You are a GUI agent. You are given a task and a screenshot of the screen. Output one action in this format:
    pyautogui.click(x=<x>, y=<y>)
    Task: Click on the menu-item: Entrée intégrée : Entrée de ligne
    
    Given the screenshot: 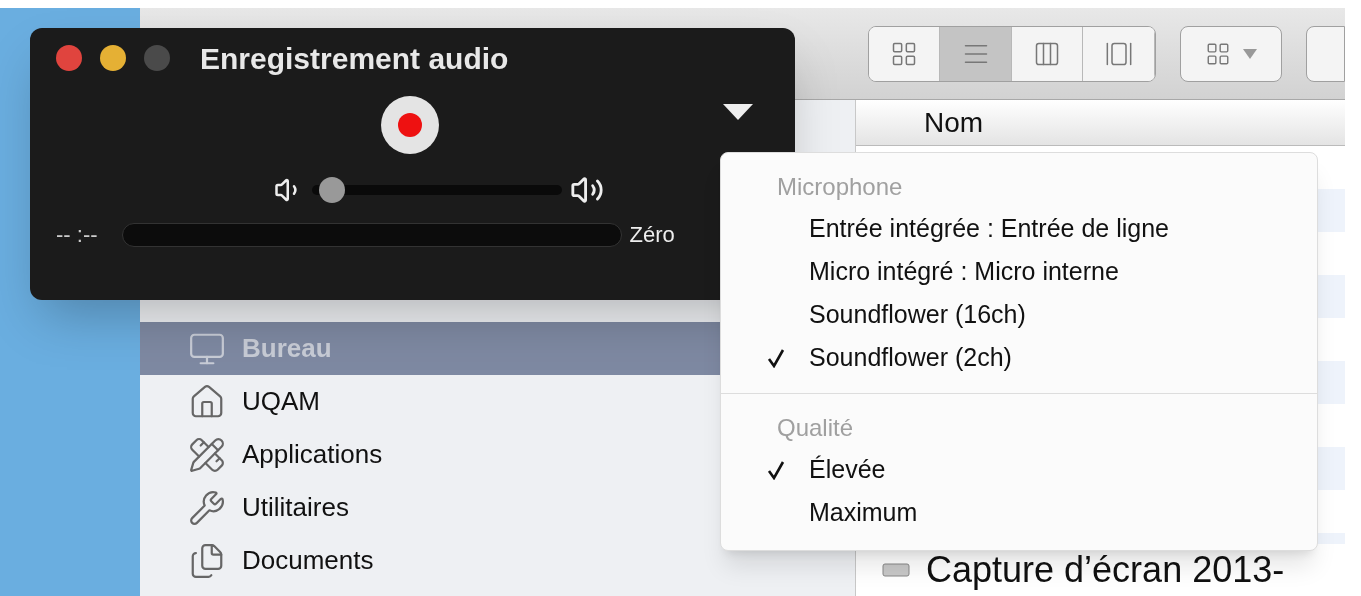 What is the action you would take?
    pyautogui.click(x=1019, y=228)
    